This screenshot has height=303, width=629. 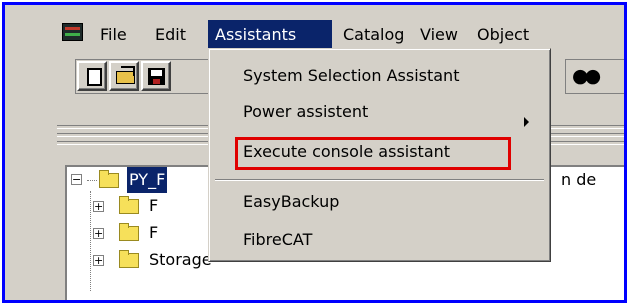 I want to click on open-button, so click(x=124, y=76).